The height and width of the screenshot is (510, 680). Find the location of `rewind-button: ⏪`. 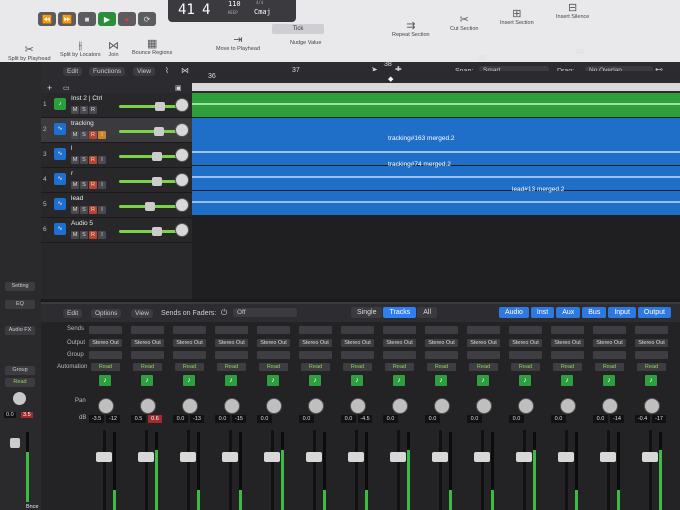

rewind-button: ⏪ is located at coordinates (47, 19).